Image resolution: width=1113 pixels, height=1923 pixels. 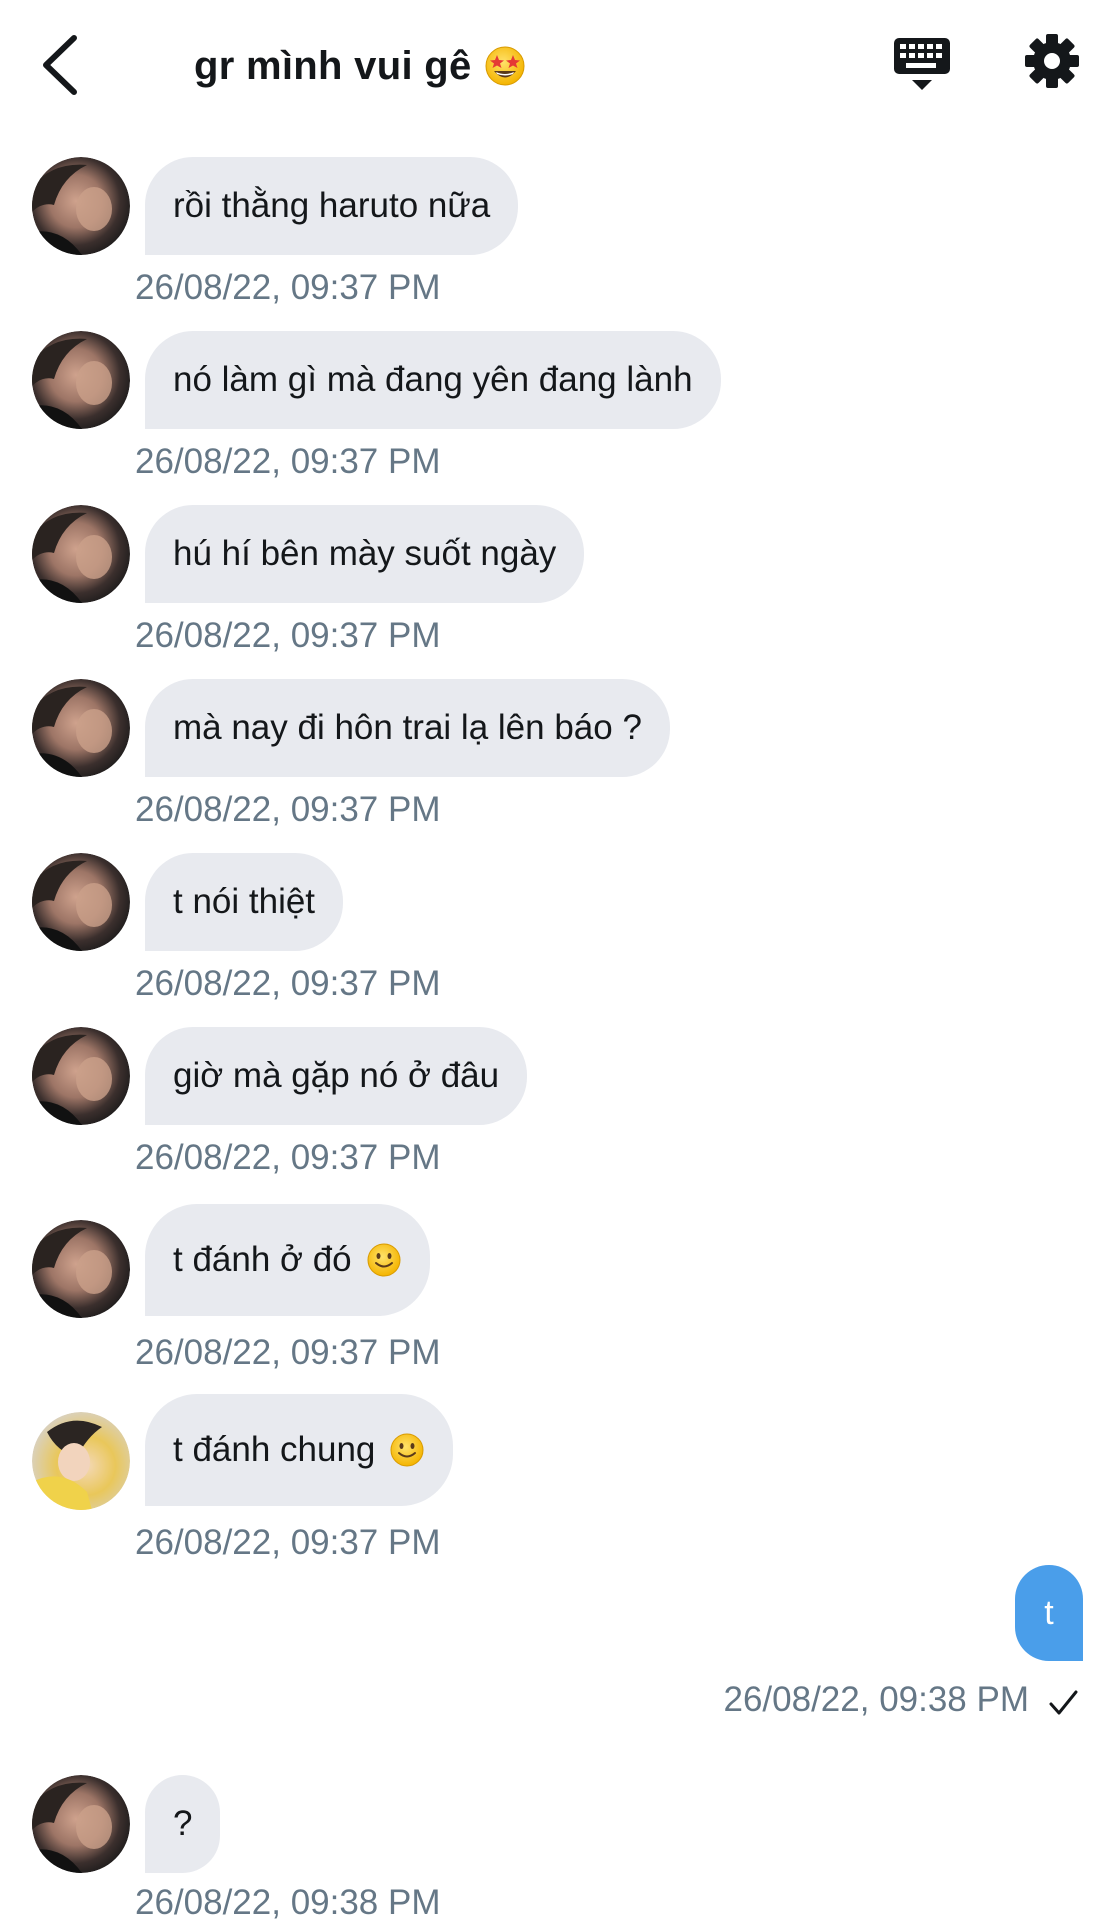 I want to click on message-bubble: rồi thằng haruto nữa, so click(x=332, y=206).